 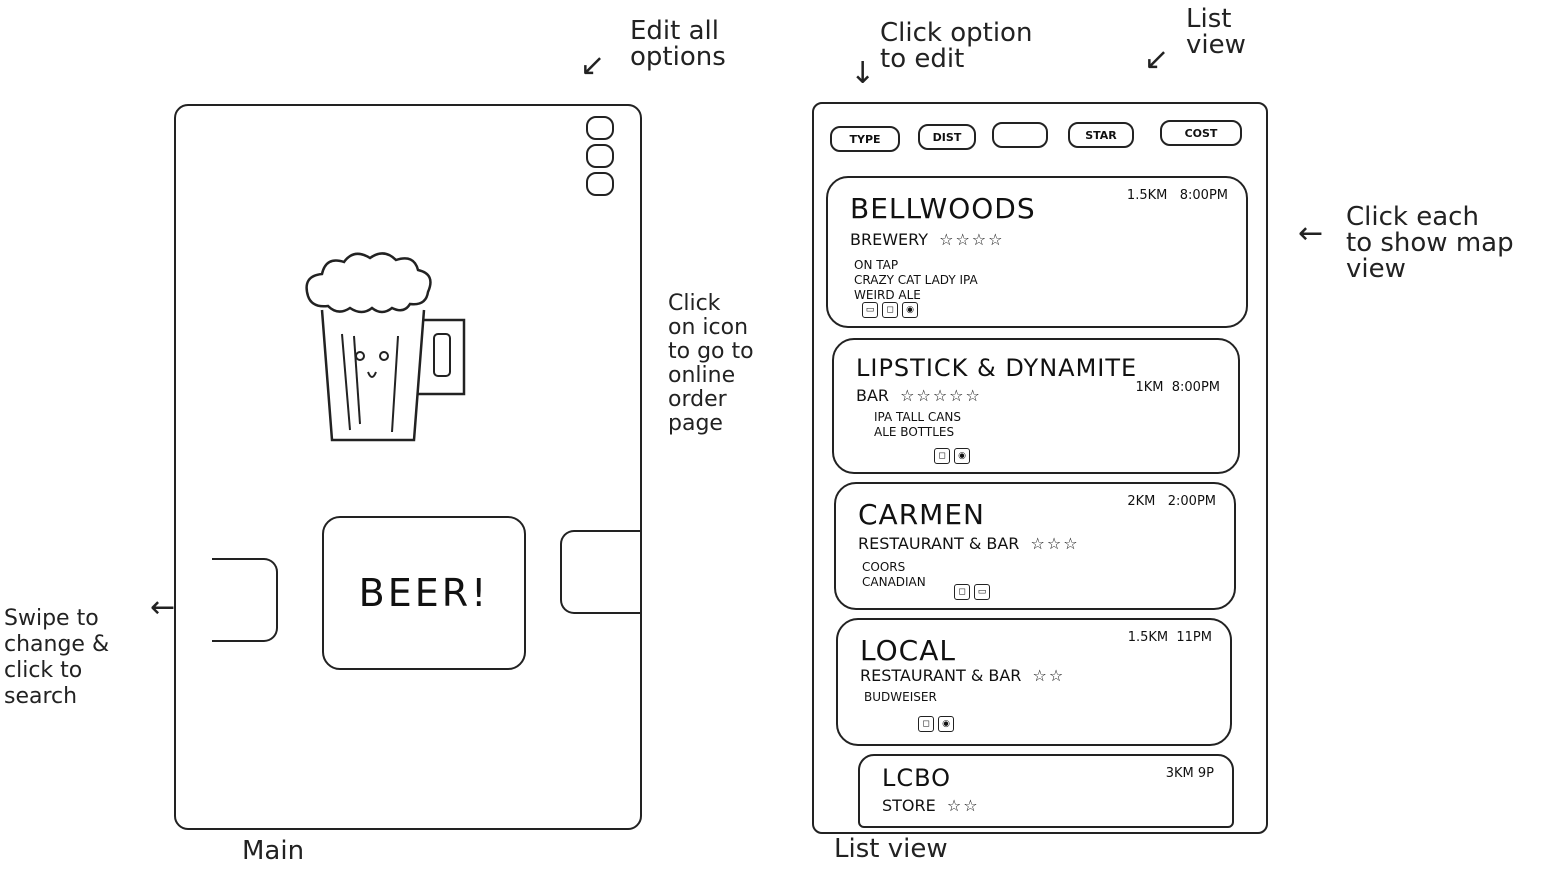 I want to click on venue-time: 11PM, so click(x=1194, y=637).